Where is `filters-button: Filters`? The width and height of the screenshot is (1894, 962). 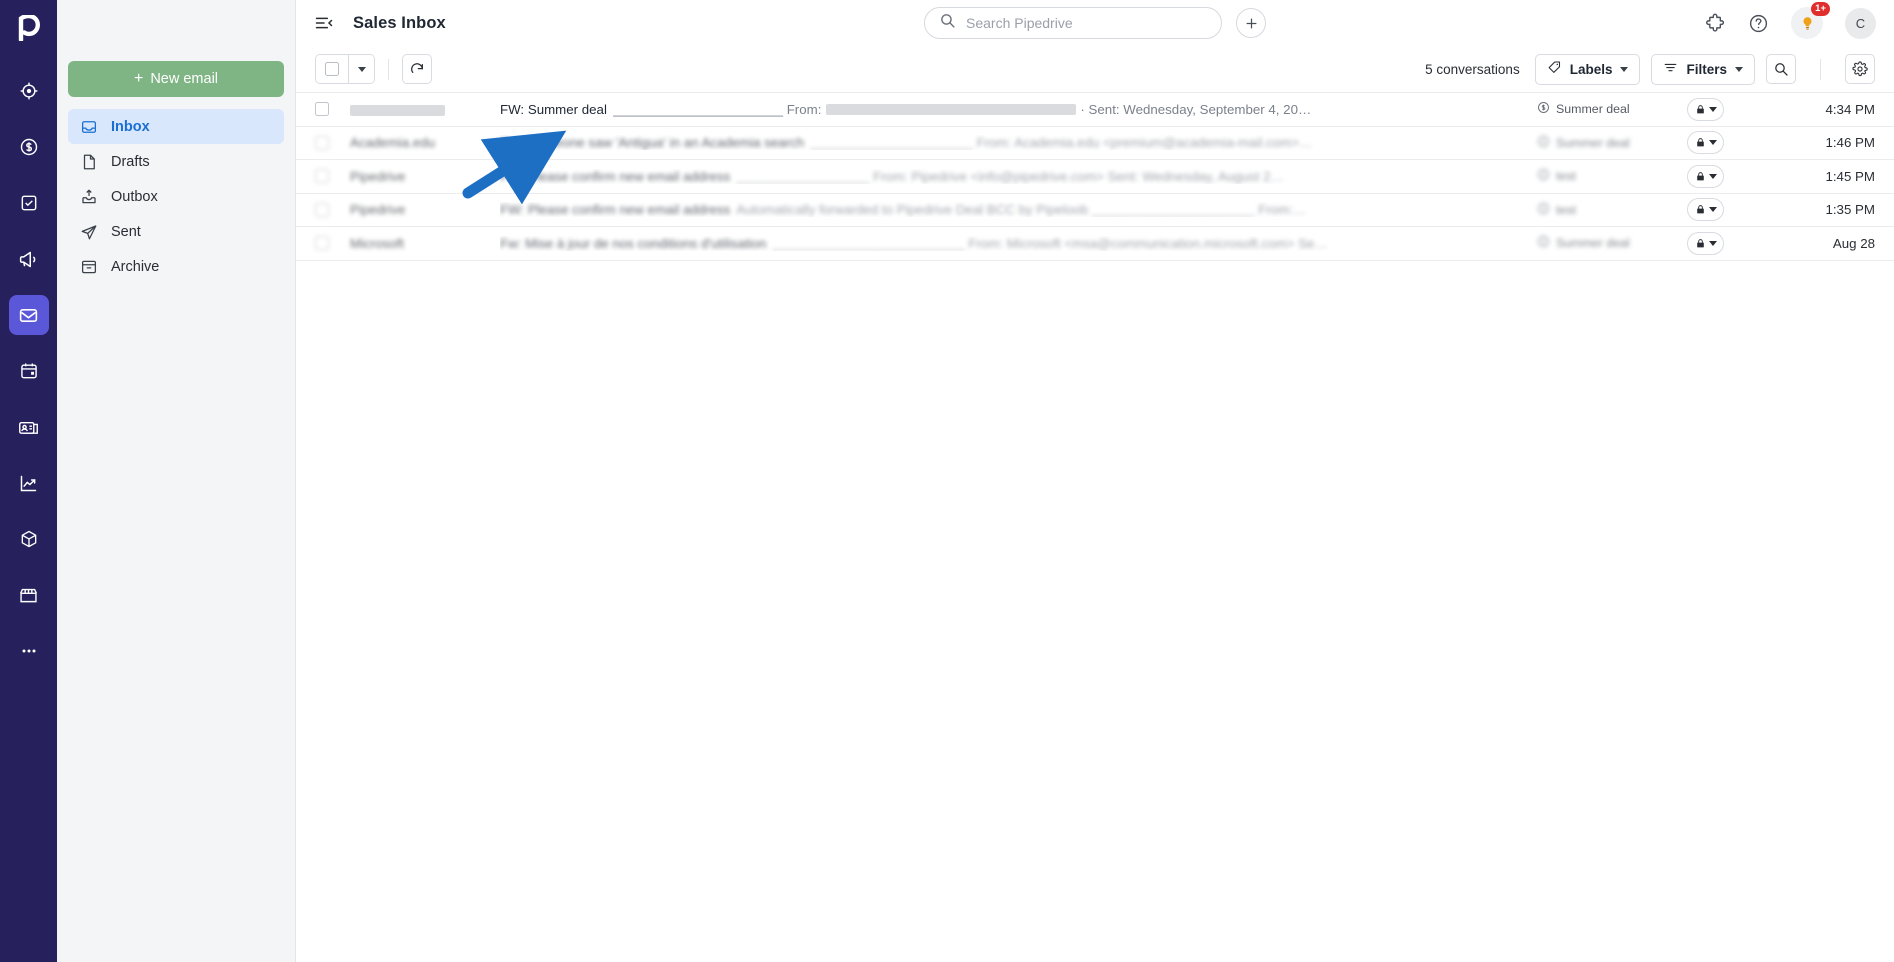 filters-button: Filters is located at coordinates (1703, 69).